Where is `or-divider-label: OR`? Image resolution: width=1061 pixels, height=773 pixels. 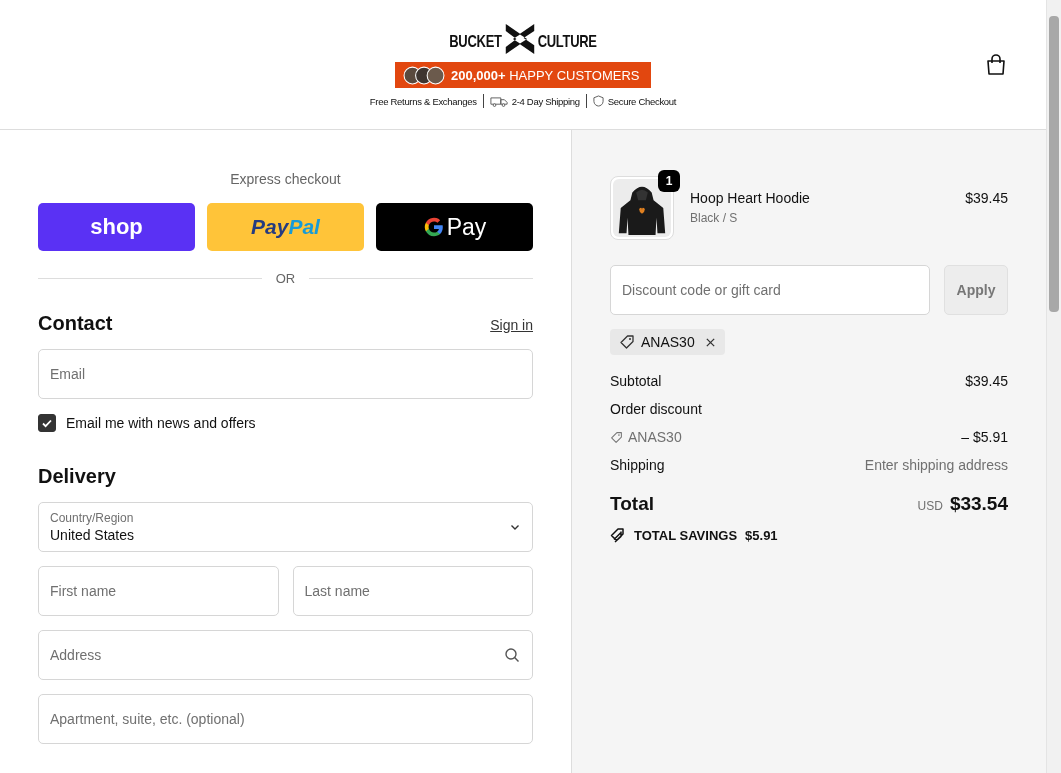 or-divider-label: OR is located at coordinates (285, 278).